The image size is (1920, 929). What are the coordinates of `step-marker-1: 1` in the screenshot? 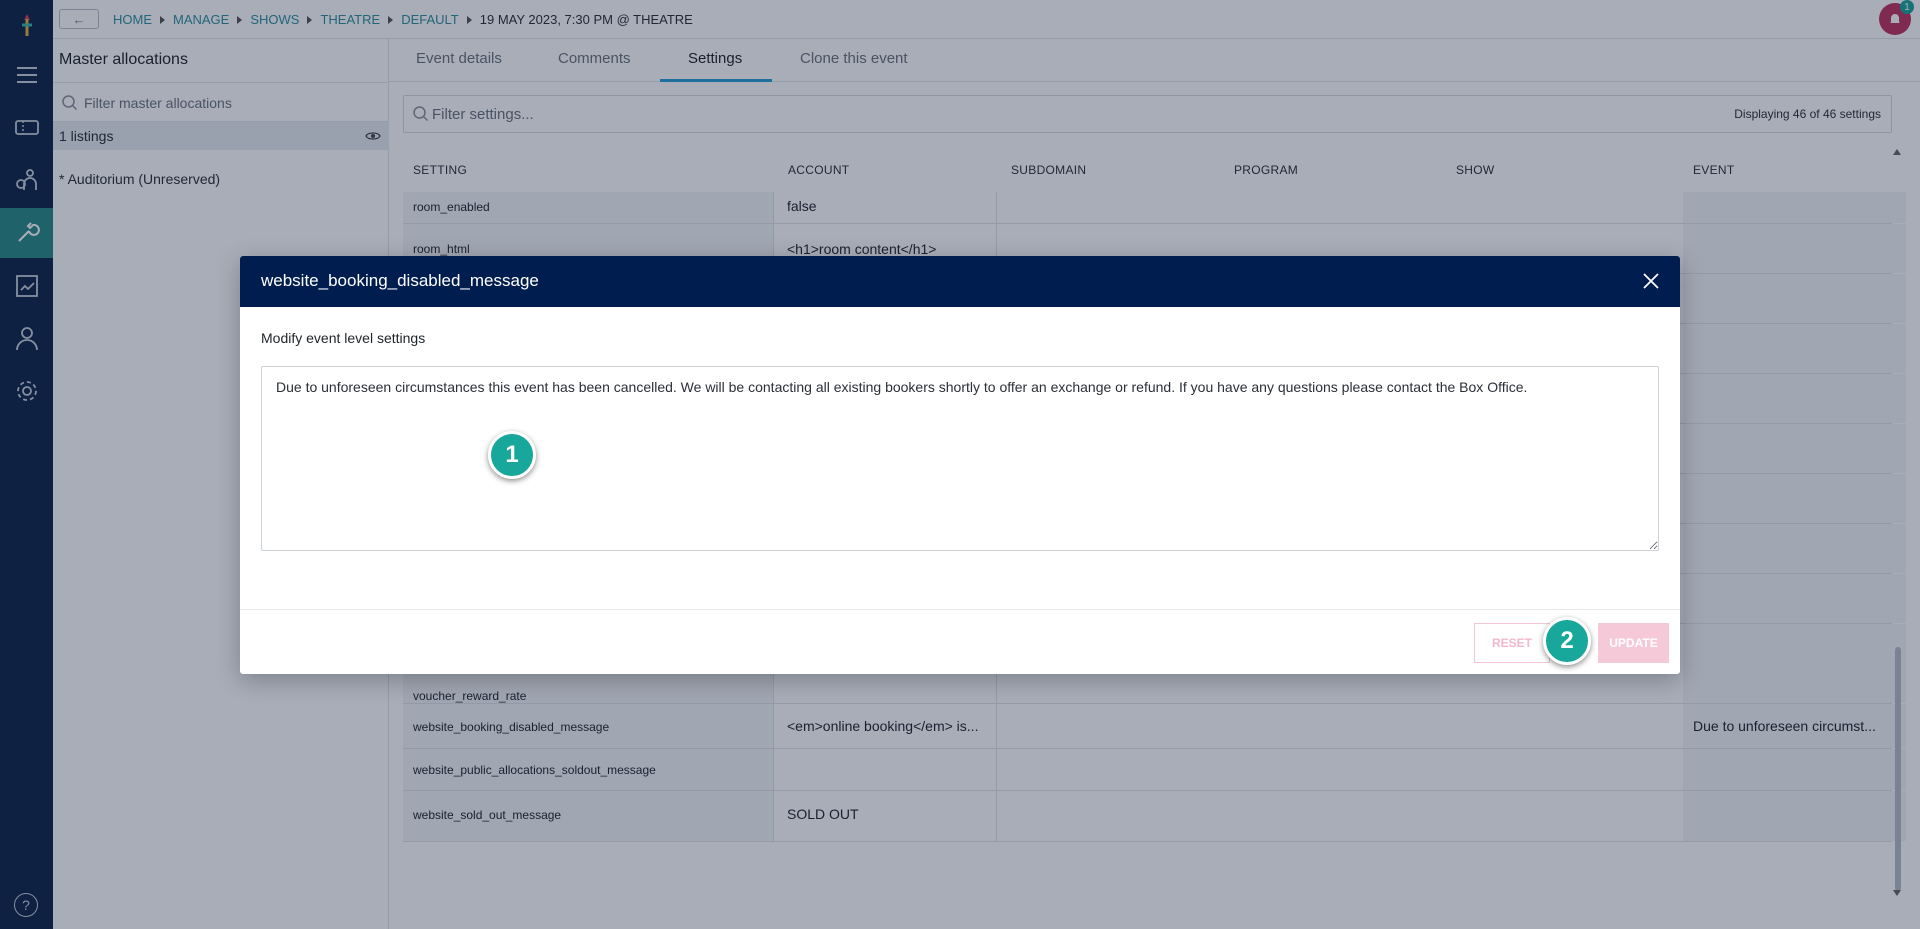 It's located at (512, 455).